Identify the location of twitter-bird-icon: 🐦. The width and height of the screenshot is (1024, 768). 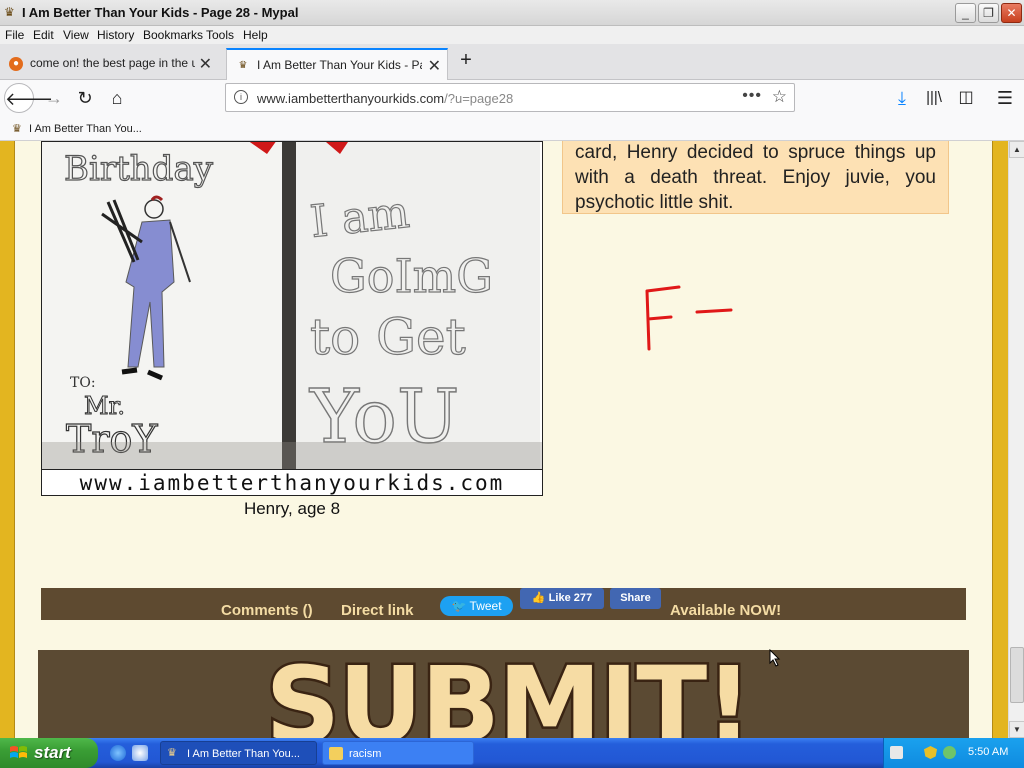
(459, 606).